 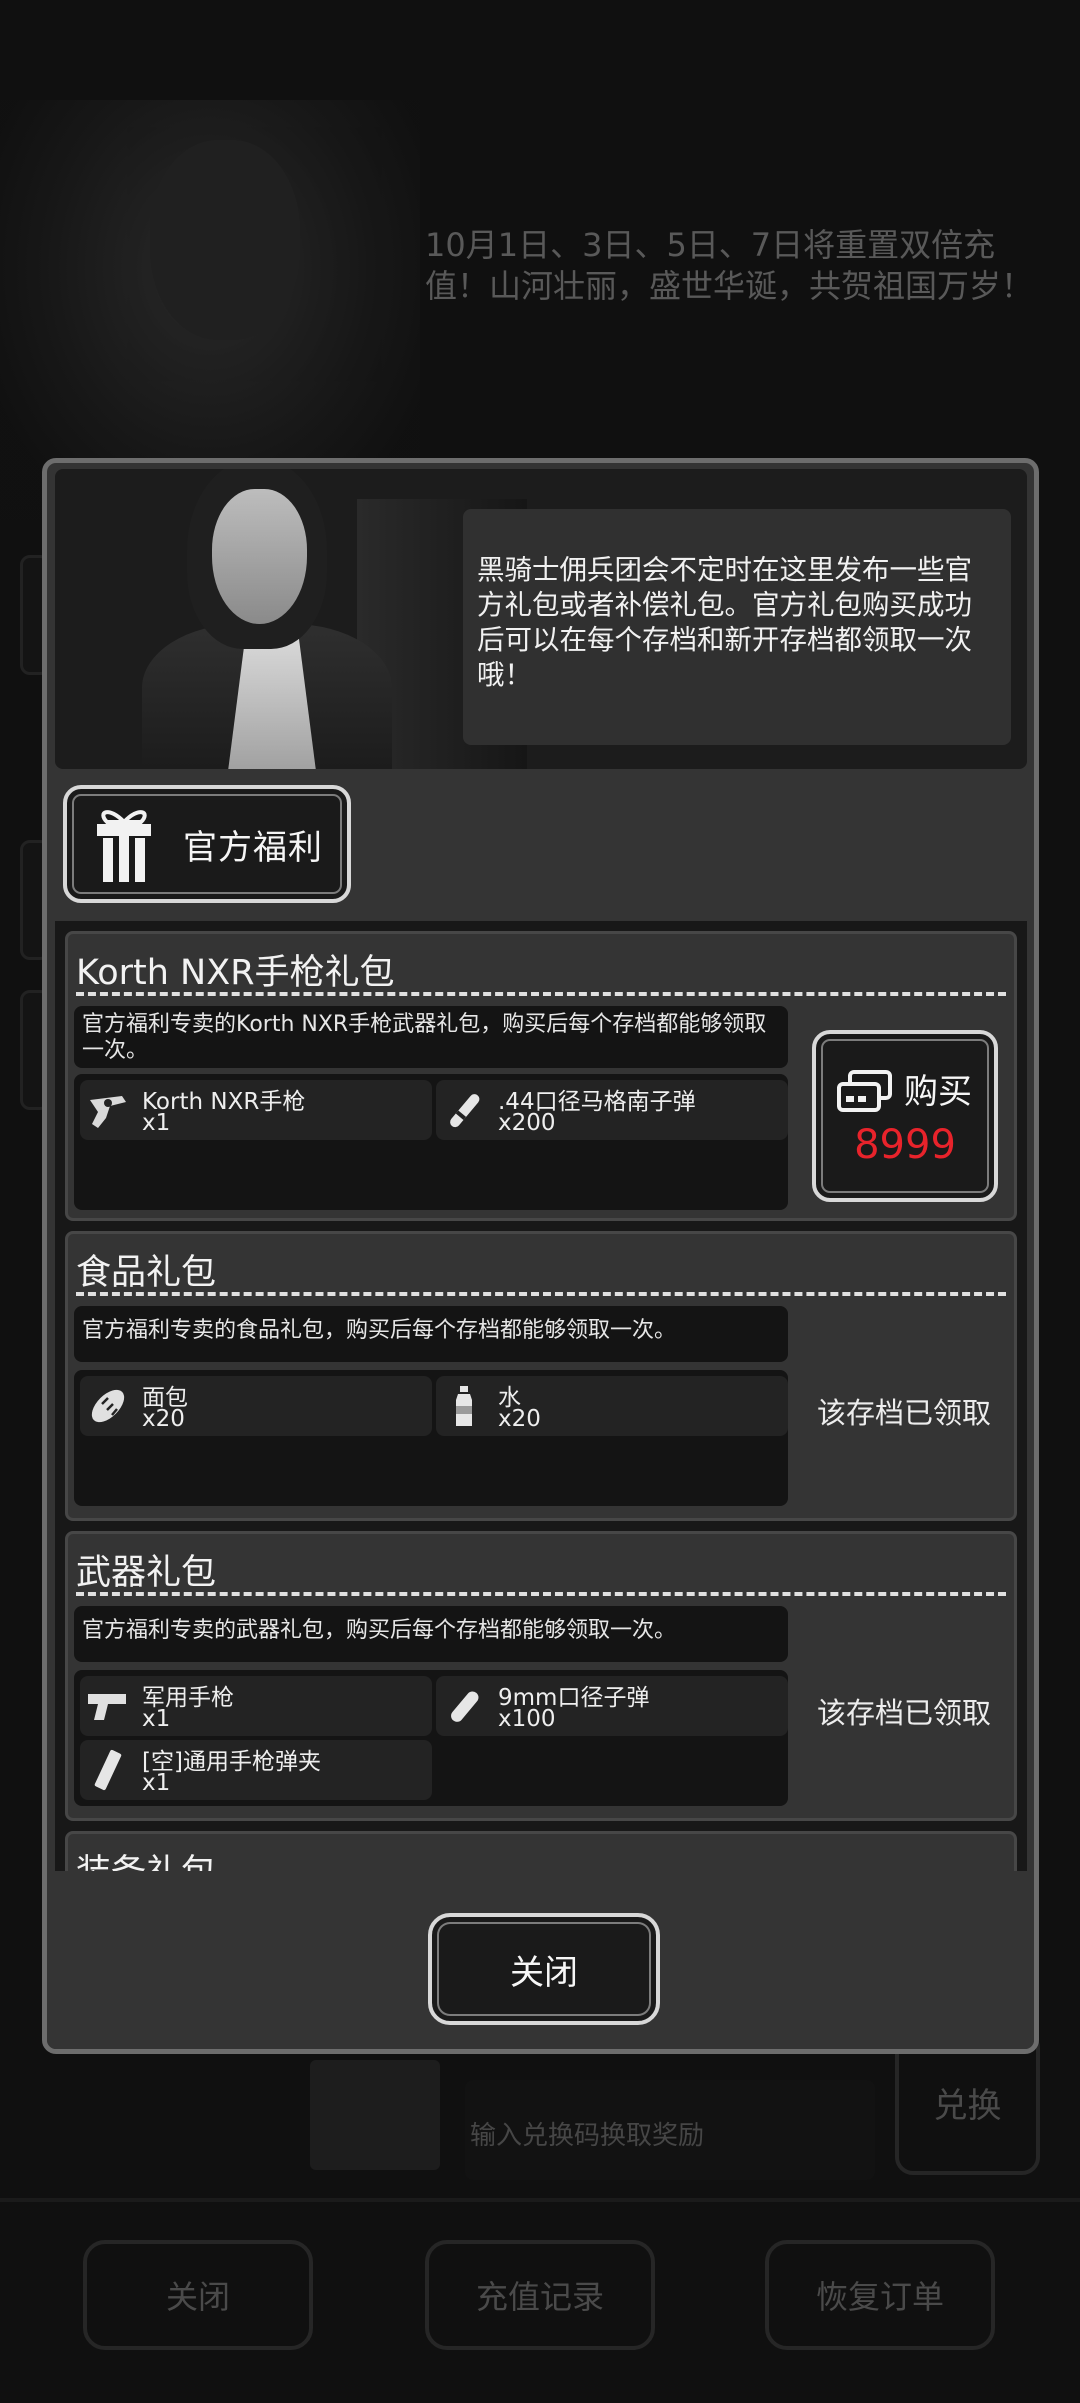 I want to click on package-description: 官方福利专卖的武器礼包，购买后每个存档都能够领取一次。, so click(x=431, y=1634).